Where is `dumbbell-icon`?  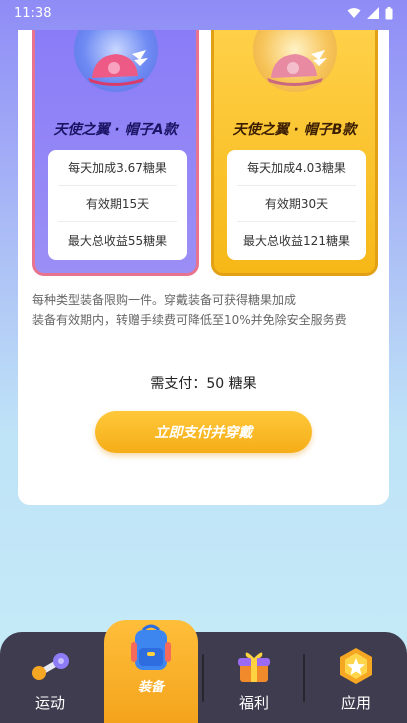 dumbbell-icon is located at coordinates (50, 666).